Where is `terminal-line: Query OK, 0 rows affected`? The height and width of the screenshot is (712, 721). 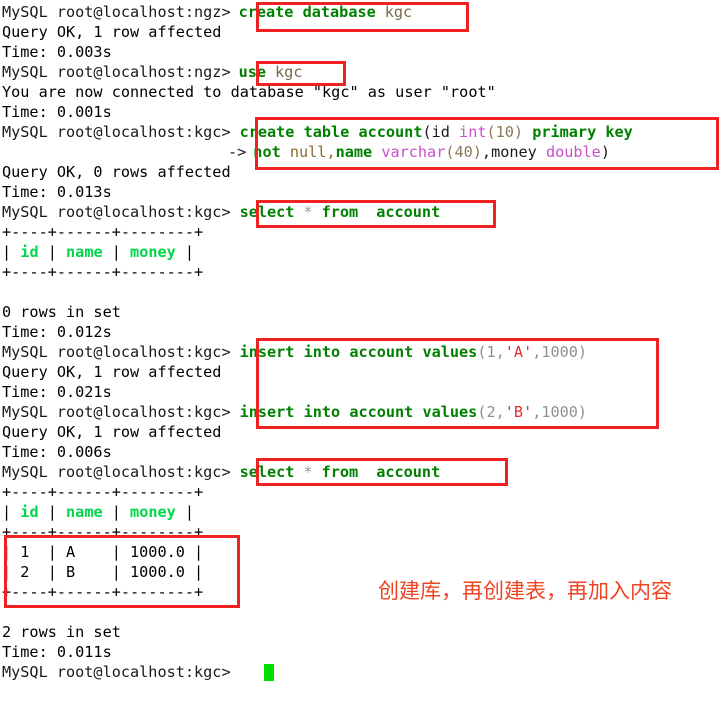 terminal-line: Query OK, 0 rows affected is located at coordinates (116, 172).